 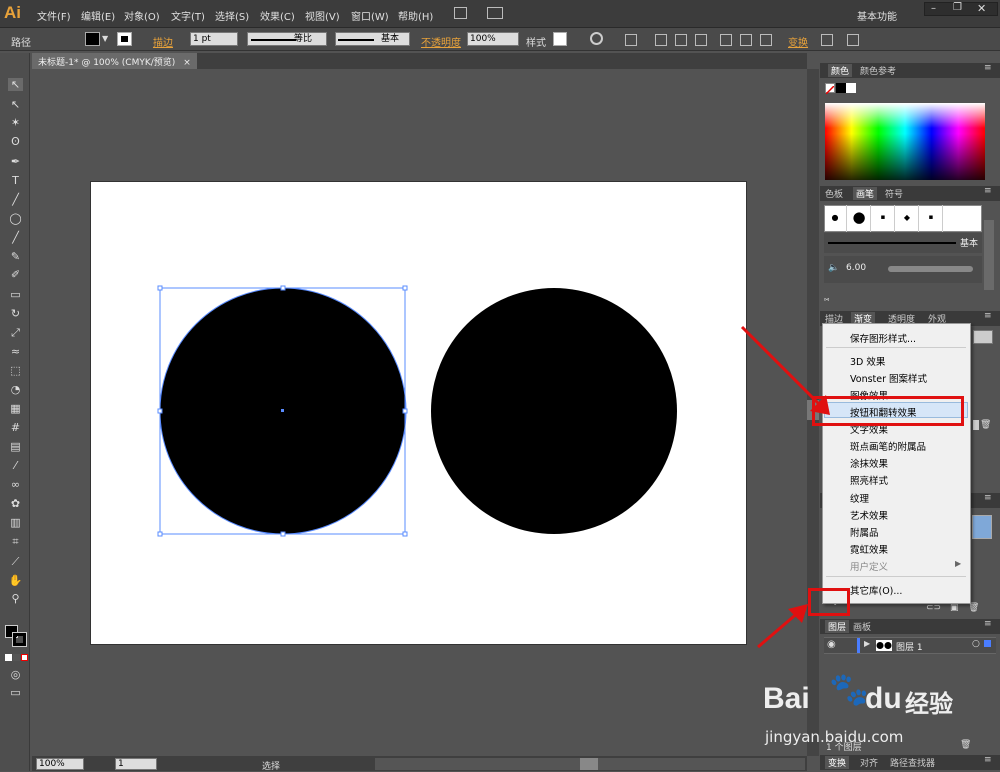 What do you see at coordinates (15, 446) in the screenshot?
I see `gradient-tool-icon: ▤` at bounding box center [15, 446].